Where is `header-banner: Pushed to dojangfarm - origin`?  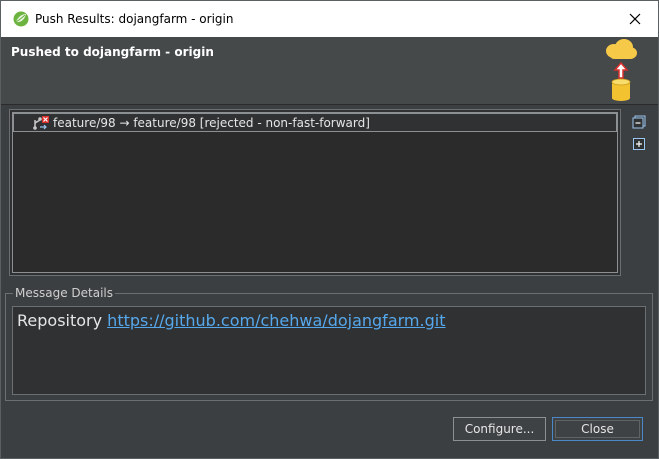
header-banner: Pushed to dojangfarm - origin is located at coordinates (329, 71).